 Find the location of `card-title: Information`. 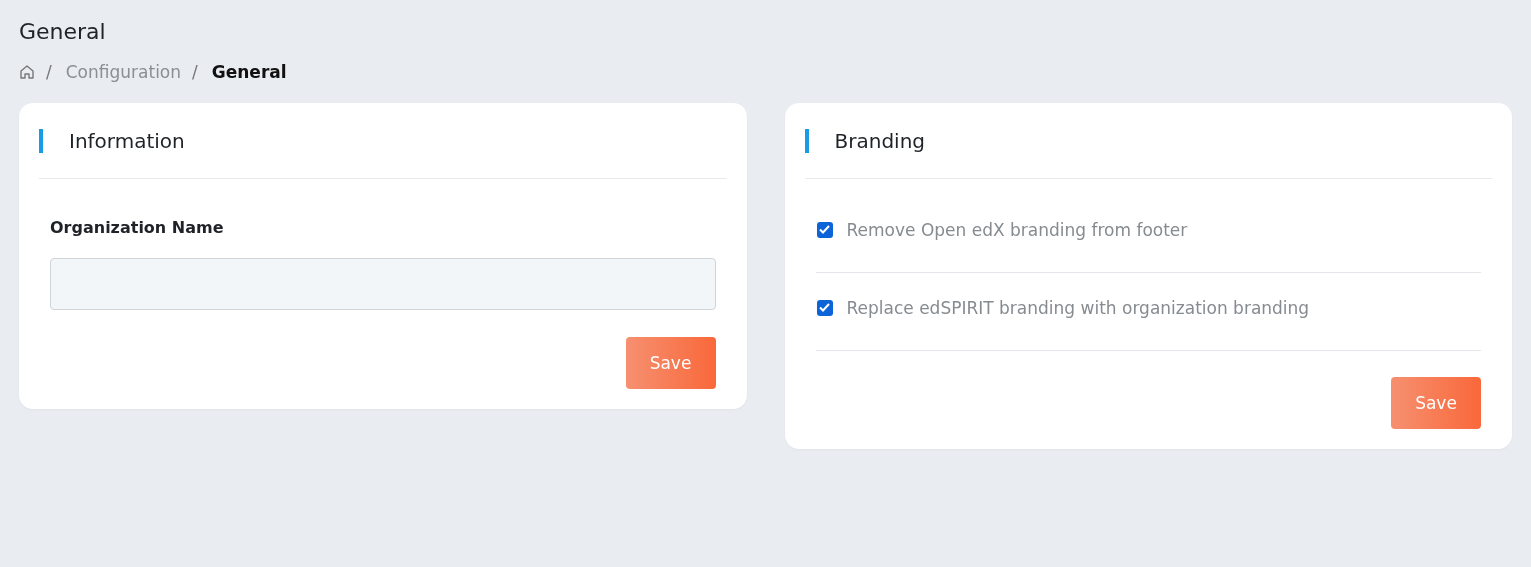

card-title: Information is located at coordinates (127, 140).